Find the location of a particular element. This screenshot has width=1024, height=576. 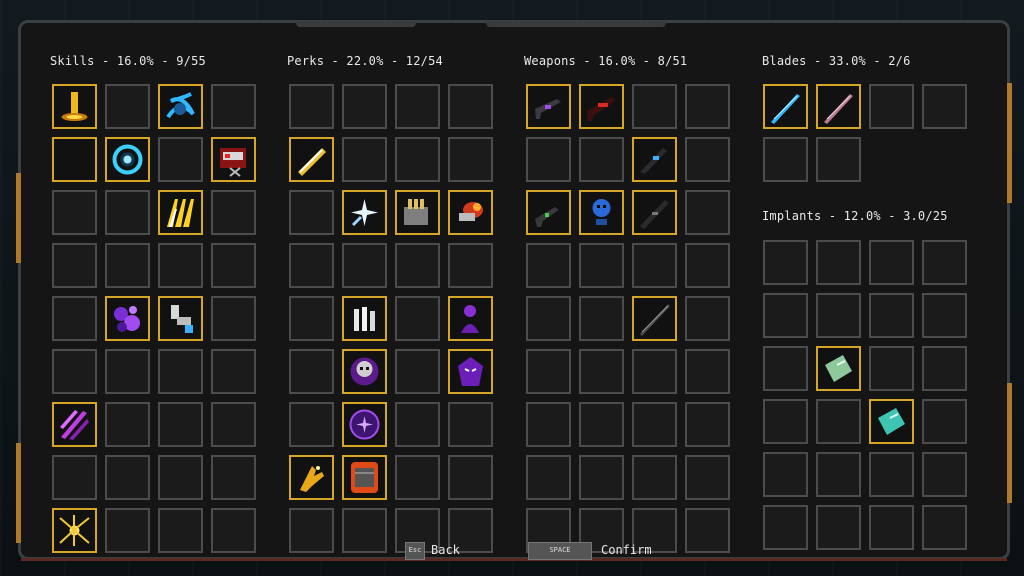

space-key: SPACE is located at coordinates (560, 551).